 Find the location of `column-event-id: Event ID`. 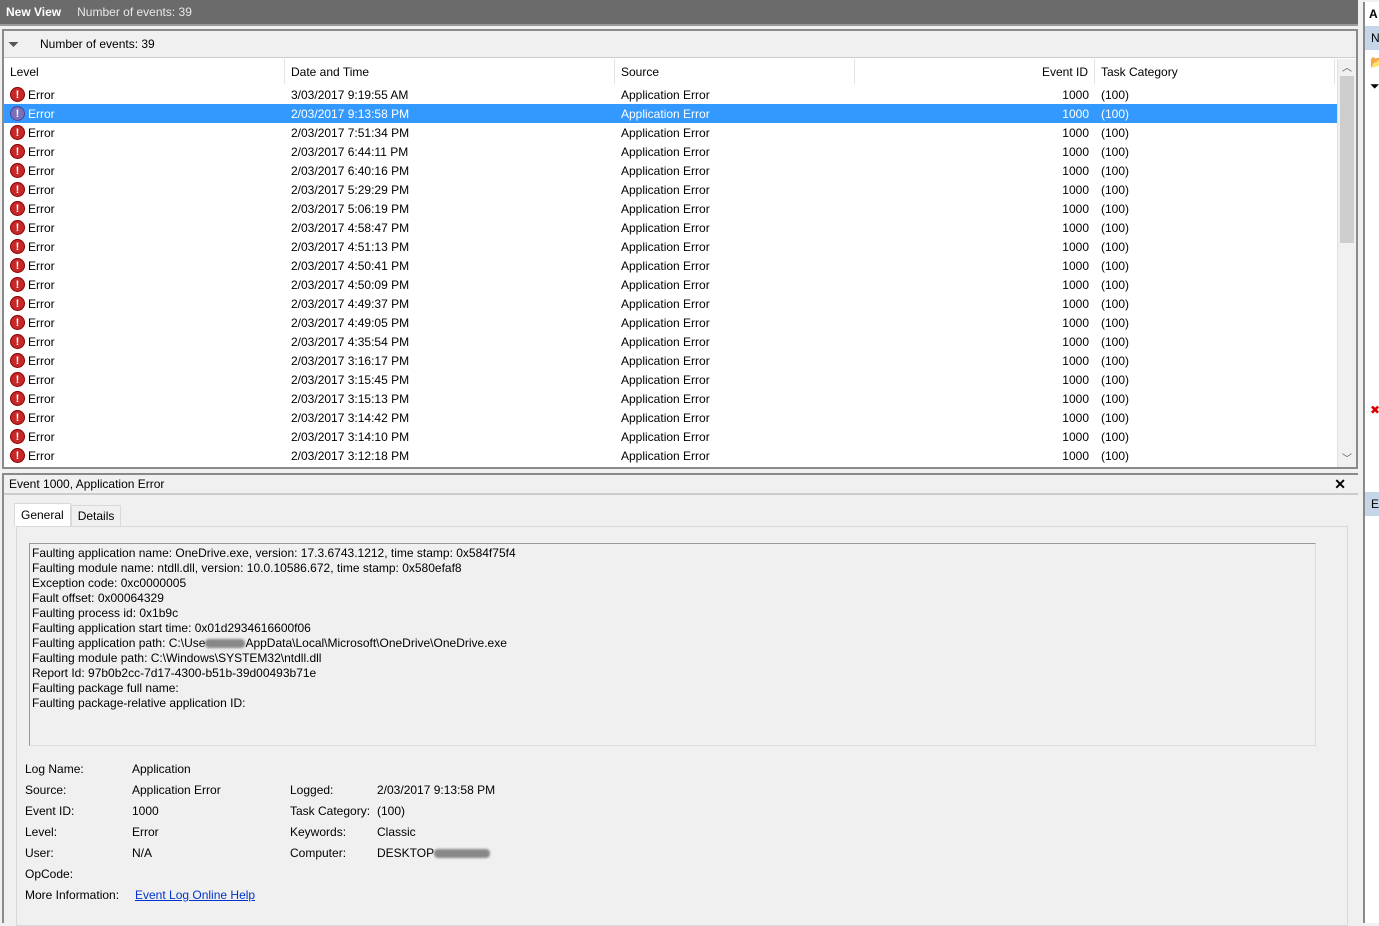

column-event-id: Event ID is located at coordinates (975, 71).